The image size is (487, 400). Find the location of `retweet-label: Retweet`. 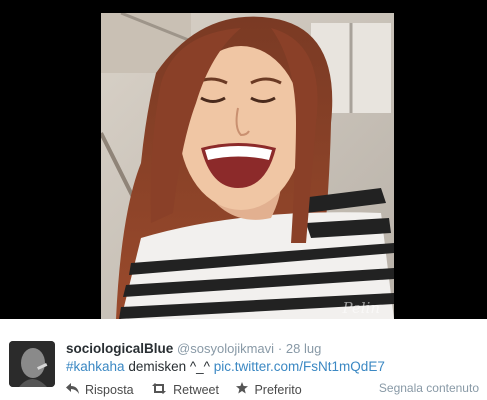

retweet-label: Retweet is located at coordinates (196, 390).